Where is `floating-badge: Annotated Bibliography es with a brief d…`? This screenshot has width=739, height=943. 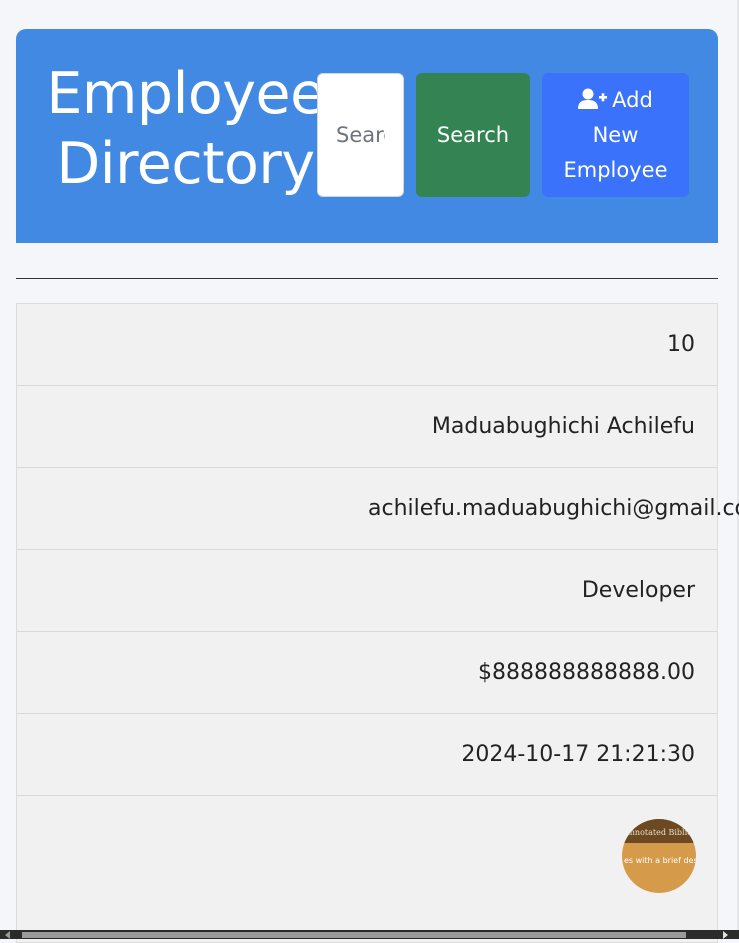
floating-badge: Annotated Bibliography es with a brief d… is located at coordinates (659, 856).